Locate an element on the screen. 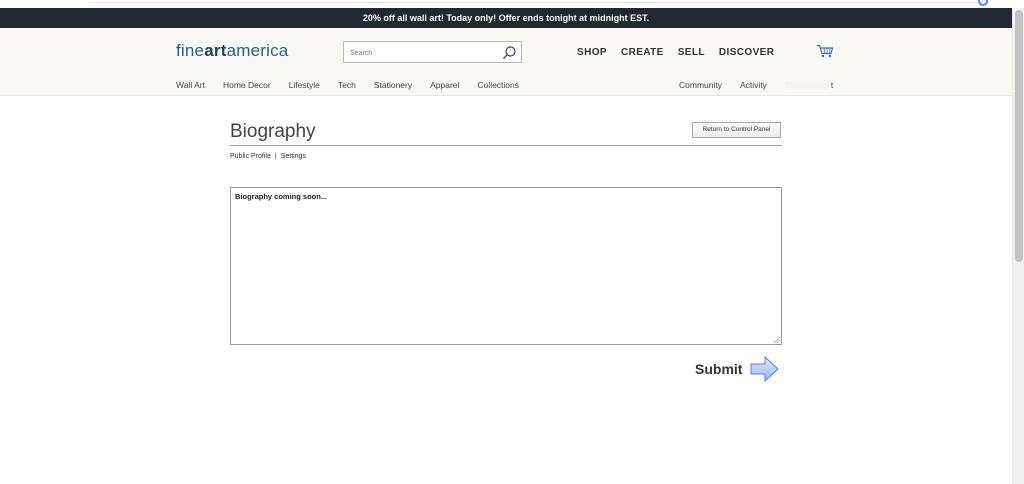 This screenshot has width=1024, height=484. nav-discover: DISCOVER is located at coordinates (746, 52).